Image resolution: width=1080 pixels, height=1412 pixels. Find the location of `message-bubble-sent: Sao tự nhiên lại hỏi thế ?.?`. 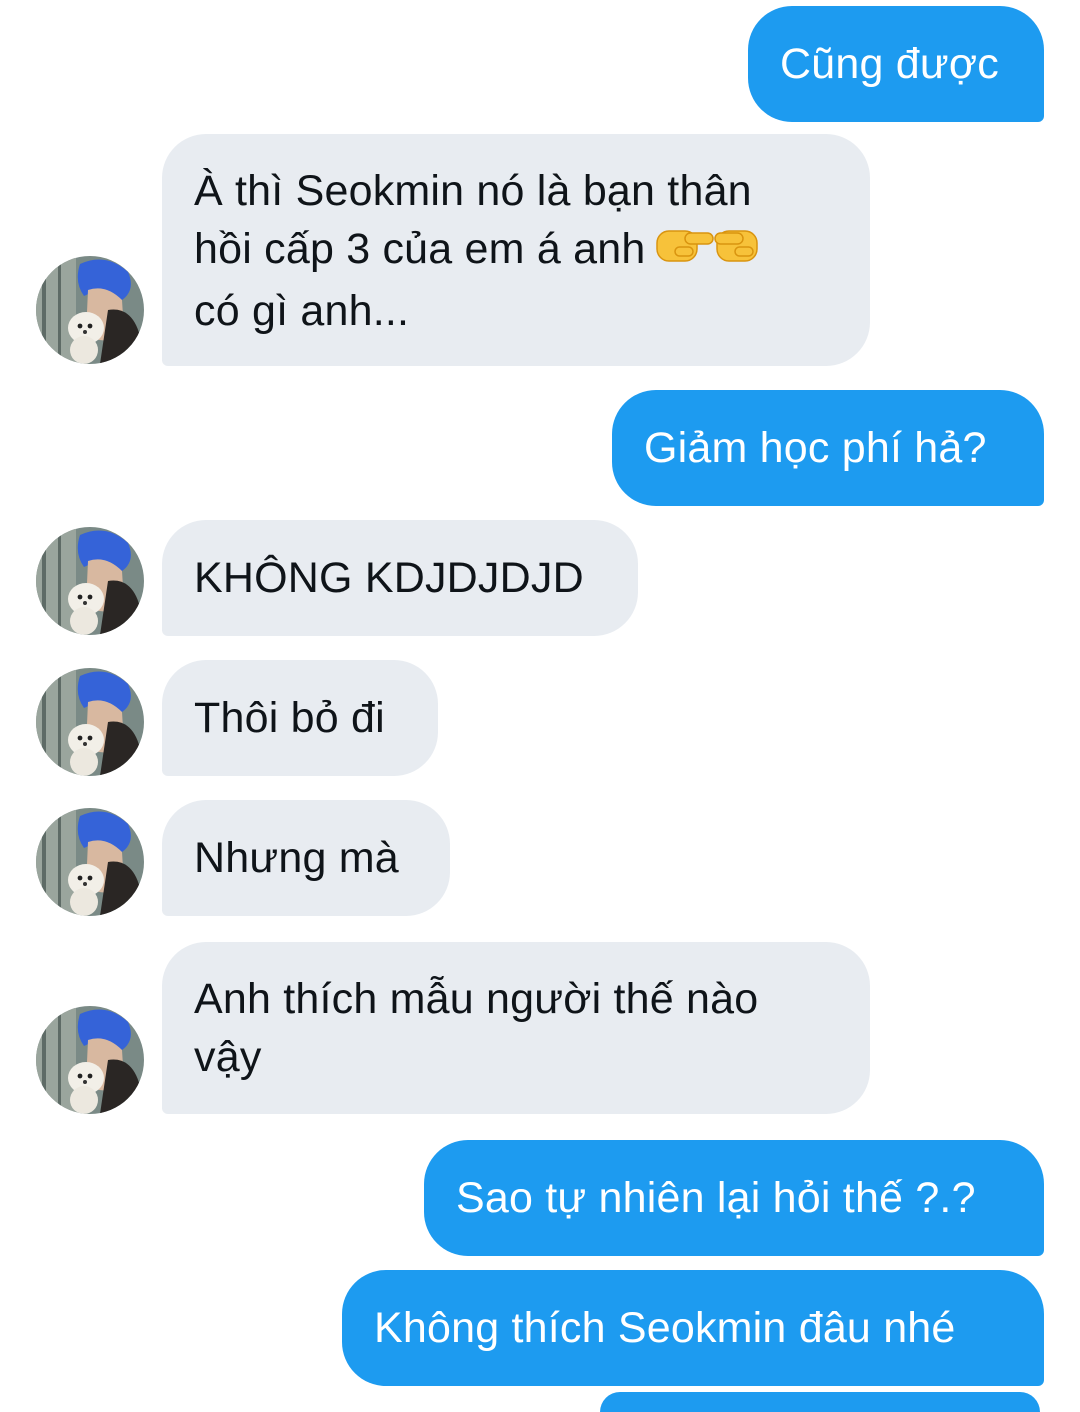

message-bubble-sent: Sao tự nhiên lại hỏi thế ?.? is located at coordinates (734, 1198).